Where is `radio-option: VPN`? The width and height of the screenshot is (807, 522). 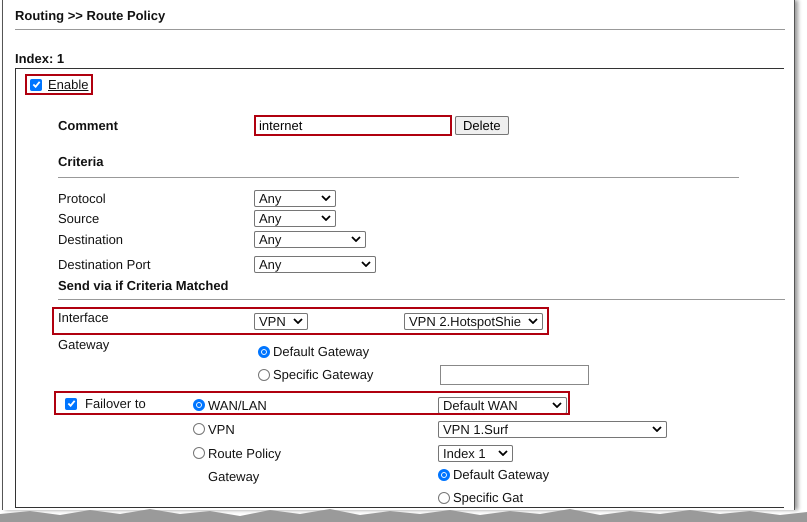
radio-option: VPN is located at coordinates (315, 429).